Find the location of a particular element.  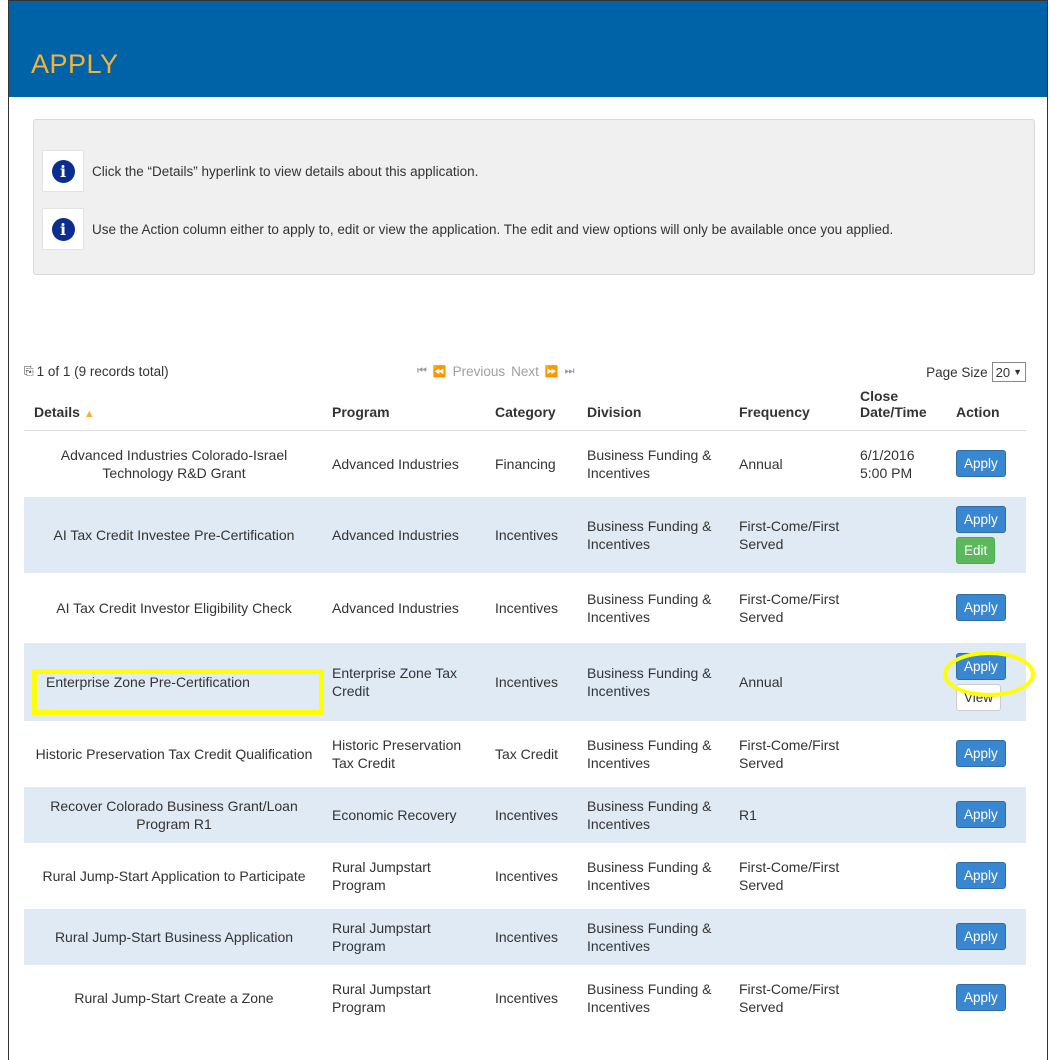

next-link: Next is located at coordinates (525, 371).